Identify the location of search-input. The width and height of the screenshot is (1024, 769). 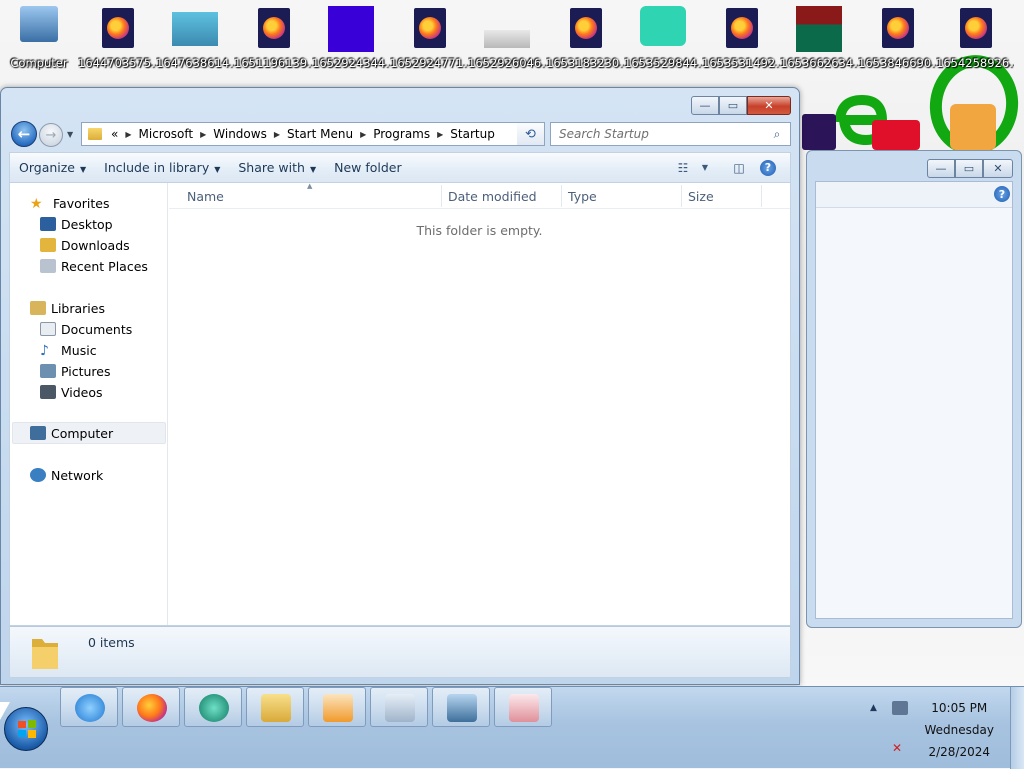
(662, 134).